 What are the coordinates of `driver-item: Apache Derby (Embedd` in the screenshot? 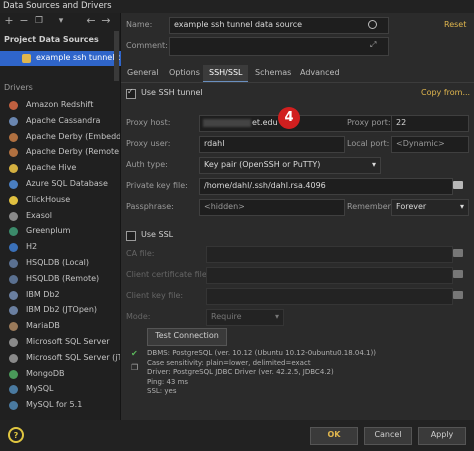 It's located at (60, 137).